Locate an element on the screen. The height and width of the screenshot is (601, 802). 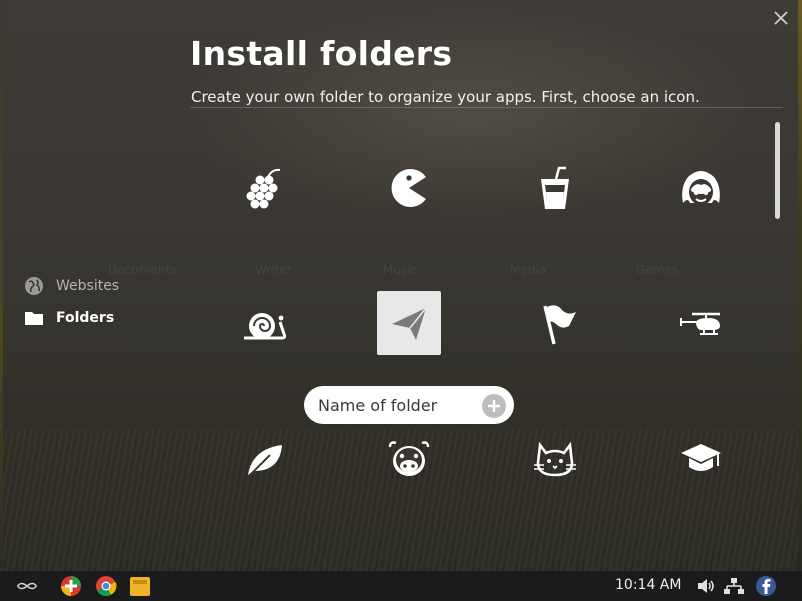
plus-icon is located at coordinates (494, 406).